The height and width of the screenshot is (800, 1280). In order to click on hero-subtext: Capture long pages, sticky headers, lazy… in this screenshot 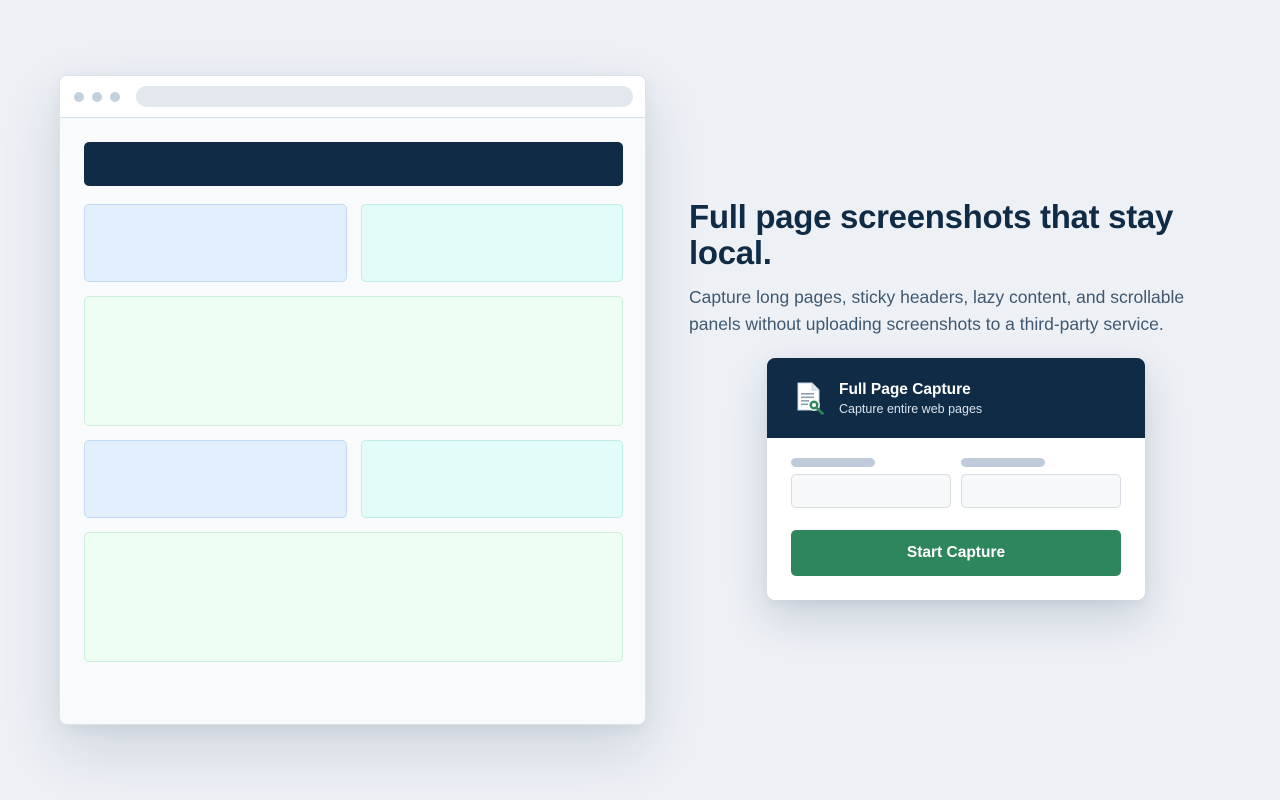, I will do `click(937, 310)`.